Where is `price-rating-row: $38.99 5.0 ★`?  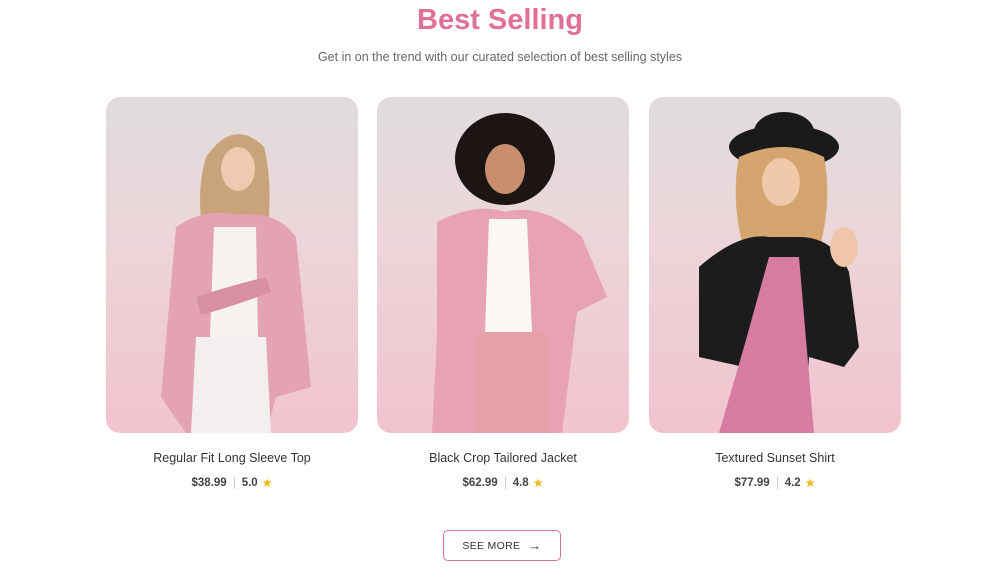 price-rating-row: $38.99 5.0 ★ is located at coordinates (232, 483).